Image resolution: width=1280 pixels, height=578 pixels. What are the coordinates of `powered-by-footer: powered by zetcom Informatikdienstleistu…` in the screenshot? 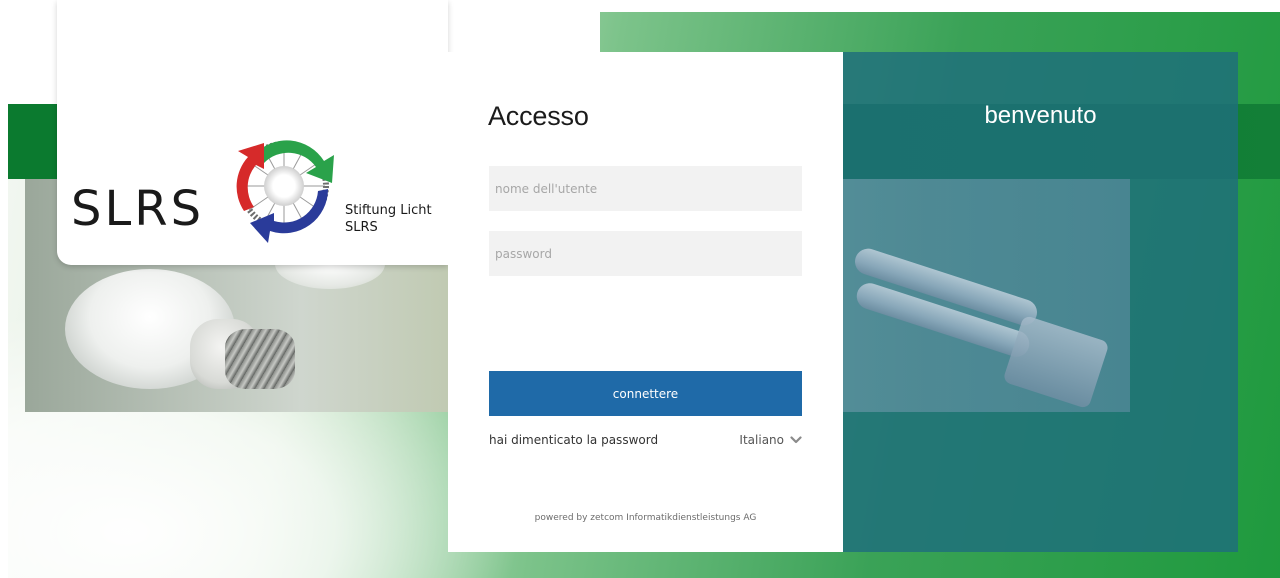 It's located at (645, 518).